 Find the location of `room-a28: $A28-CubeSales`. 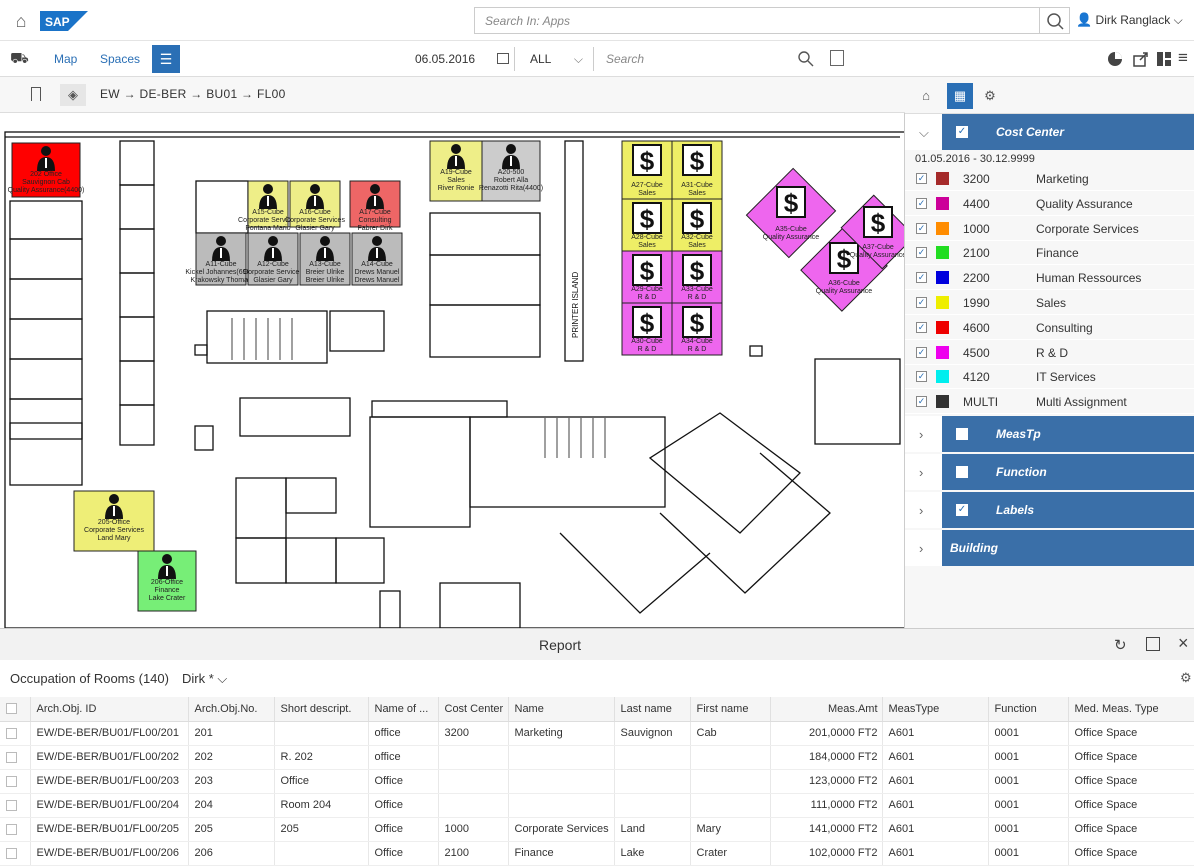

room-a28: $A28-CubeSales is located at coordinates (647, 225).